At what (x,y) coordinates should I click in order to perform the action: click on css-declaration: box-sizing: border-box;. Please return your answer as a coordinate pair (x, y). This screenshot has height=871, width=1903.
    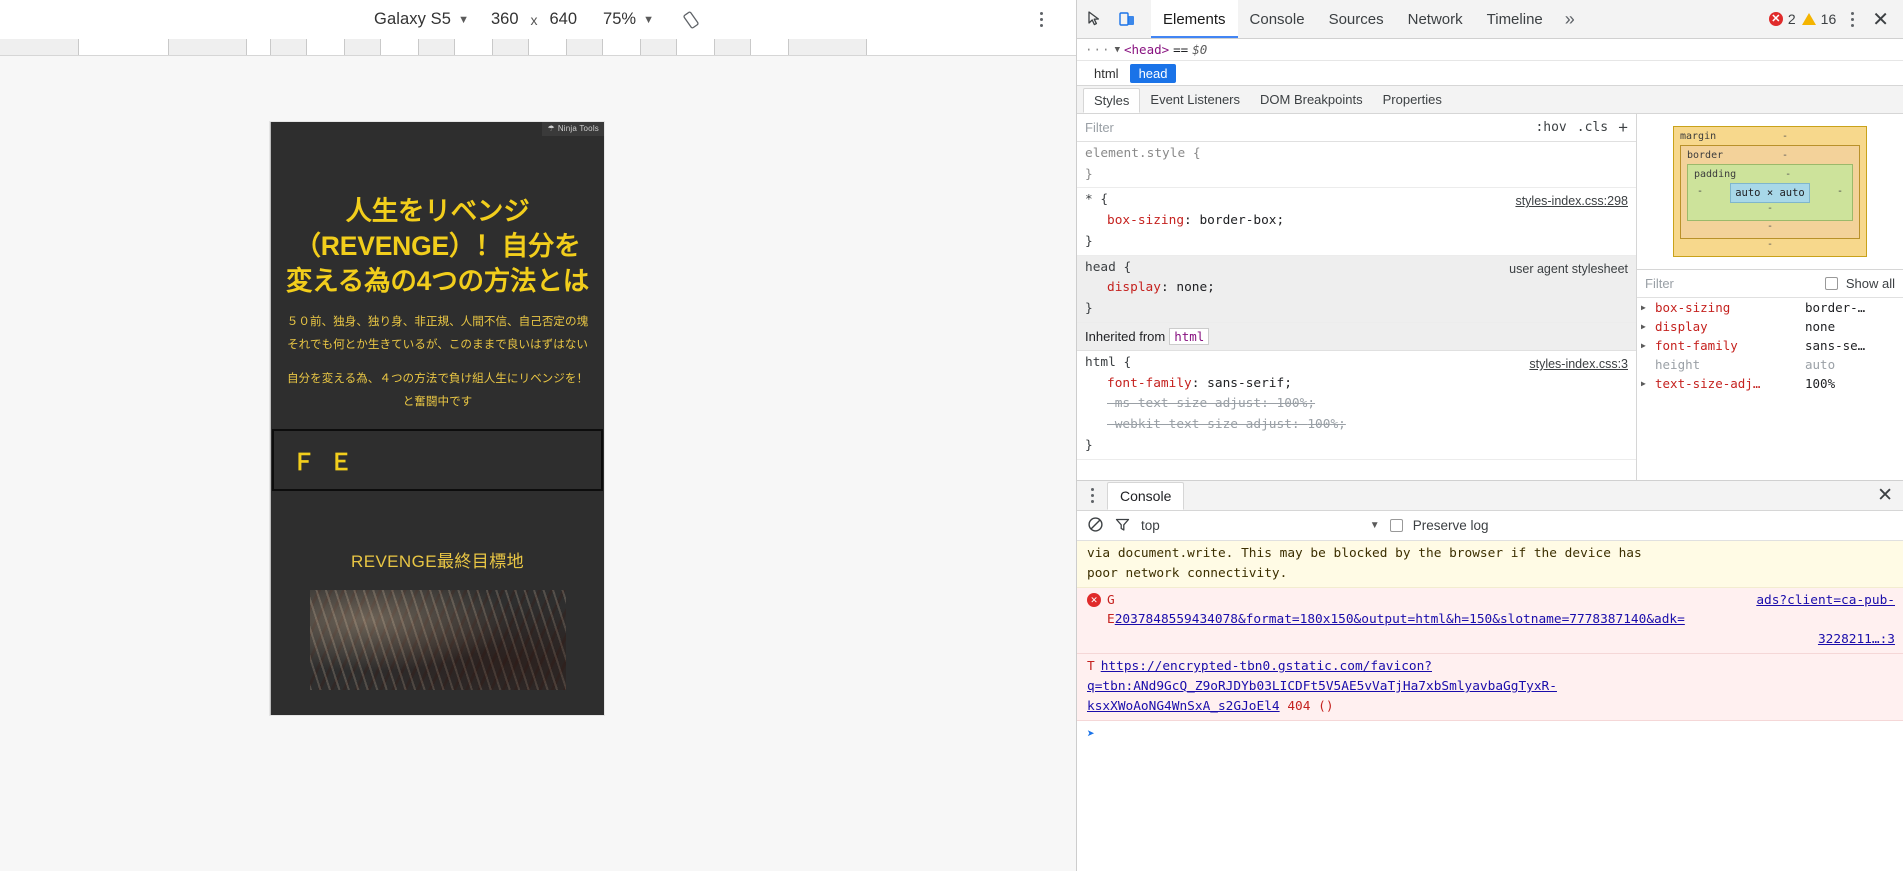
    Looking at the image, I should click on (1357, 221).